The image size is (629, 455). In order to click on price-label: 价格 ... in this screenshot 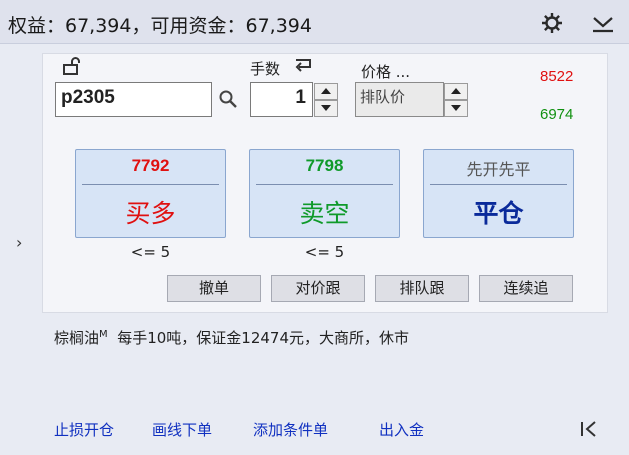, I will do `click(385, 71)`.